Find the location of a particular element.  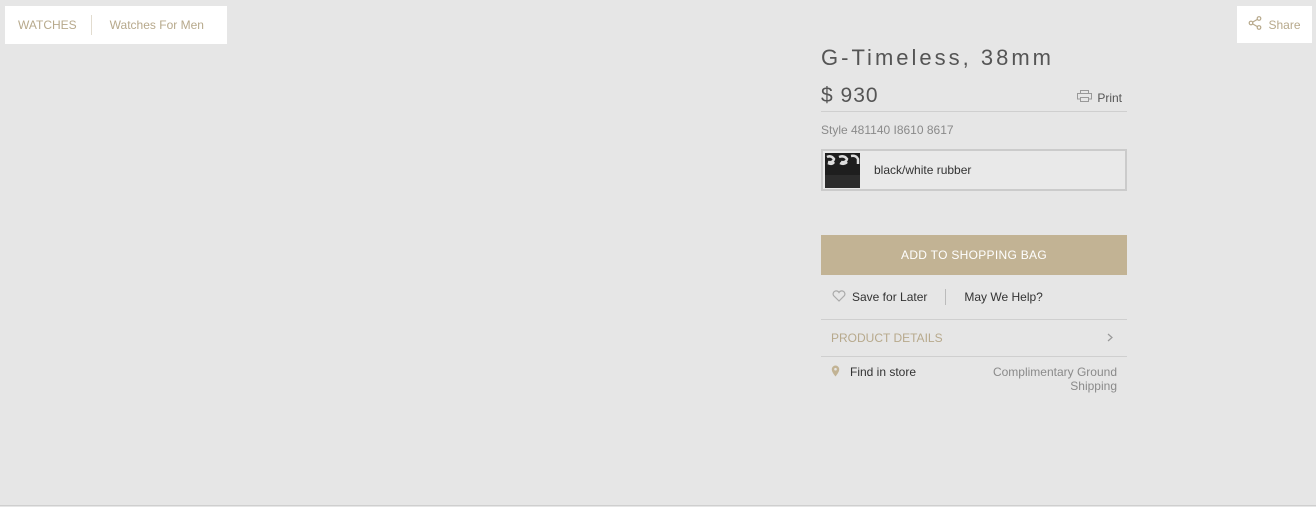

color-swatch-selector: black/white rubber is located at coordinates (974, 170).